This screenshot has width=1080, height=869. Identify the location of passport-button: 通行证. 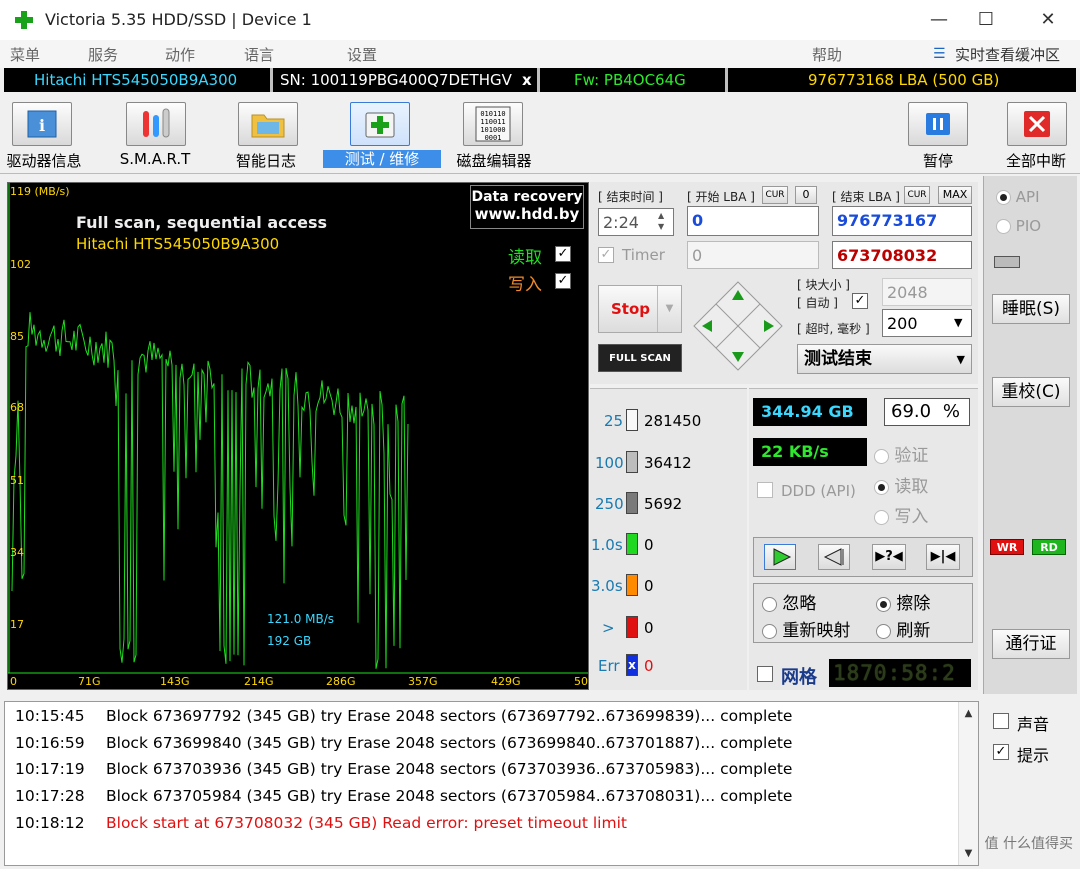
(1031, 644).